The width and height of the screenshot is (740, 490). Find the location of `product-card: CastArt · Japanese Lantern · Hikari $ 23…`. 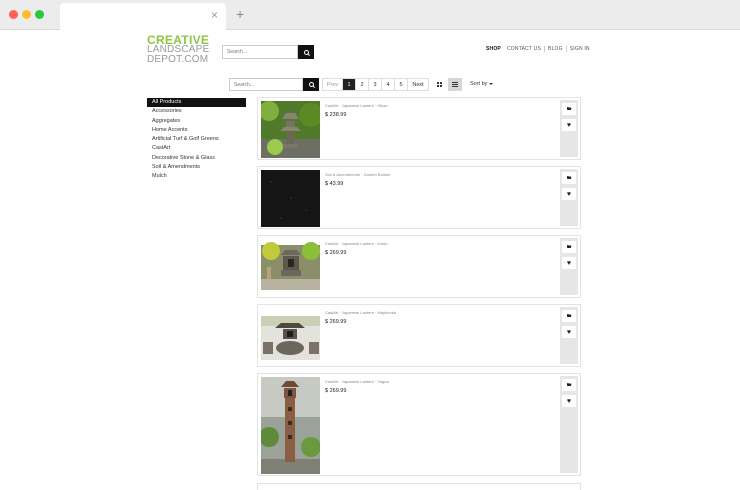

product-card: CastArt · Japanese Lantern · Hikari $ 23… is located at coordinates (419, 128).